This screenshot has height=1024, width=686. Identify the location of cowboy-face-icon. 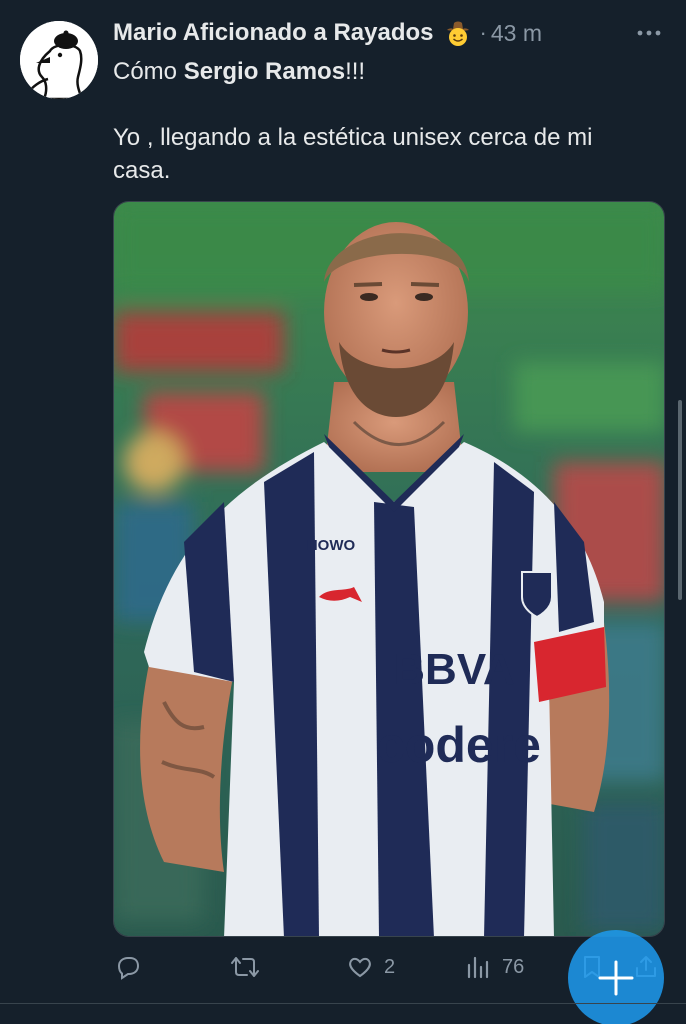
(458, 33).